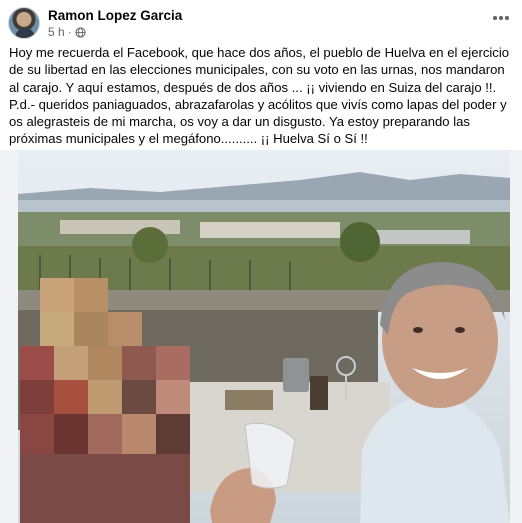 This screenshot has height=523, width=522. I want to click on post-header: Ramon Lopez Garcia 5 h ·, so click(261, 21).